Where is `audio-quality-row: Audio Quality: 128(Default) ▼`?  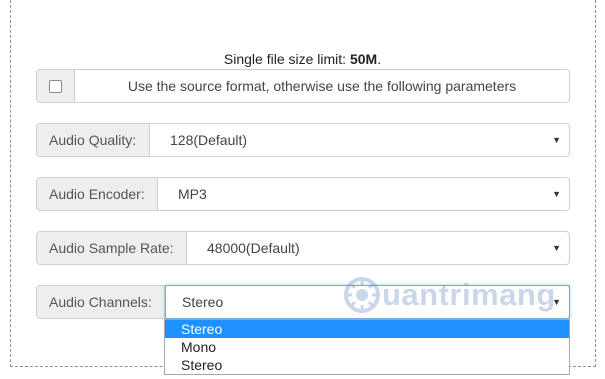 audio-quality-row: Audio Quality: 128(Default) ▼ is located at coordinates (303, 140).